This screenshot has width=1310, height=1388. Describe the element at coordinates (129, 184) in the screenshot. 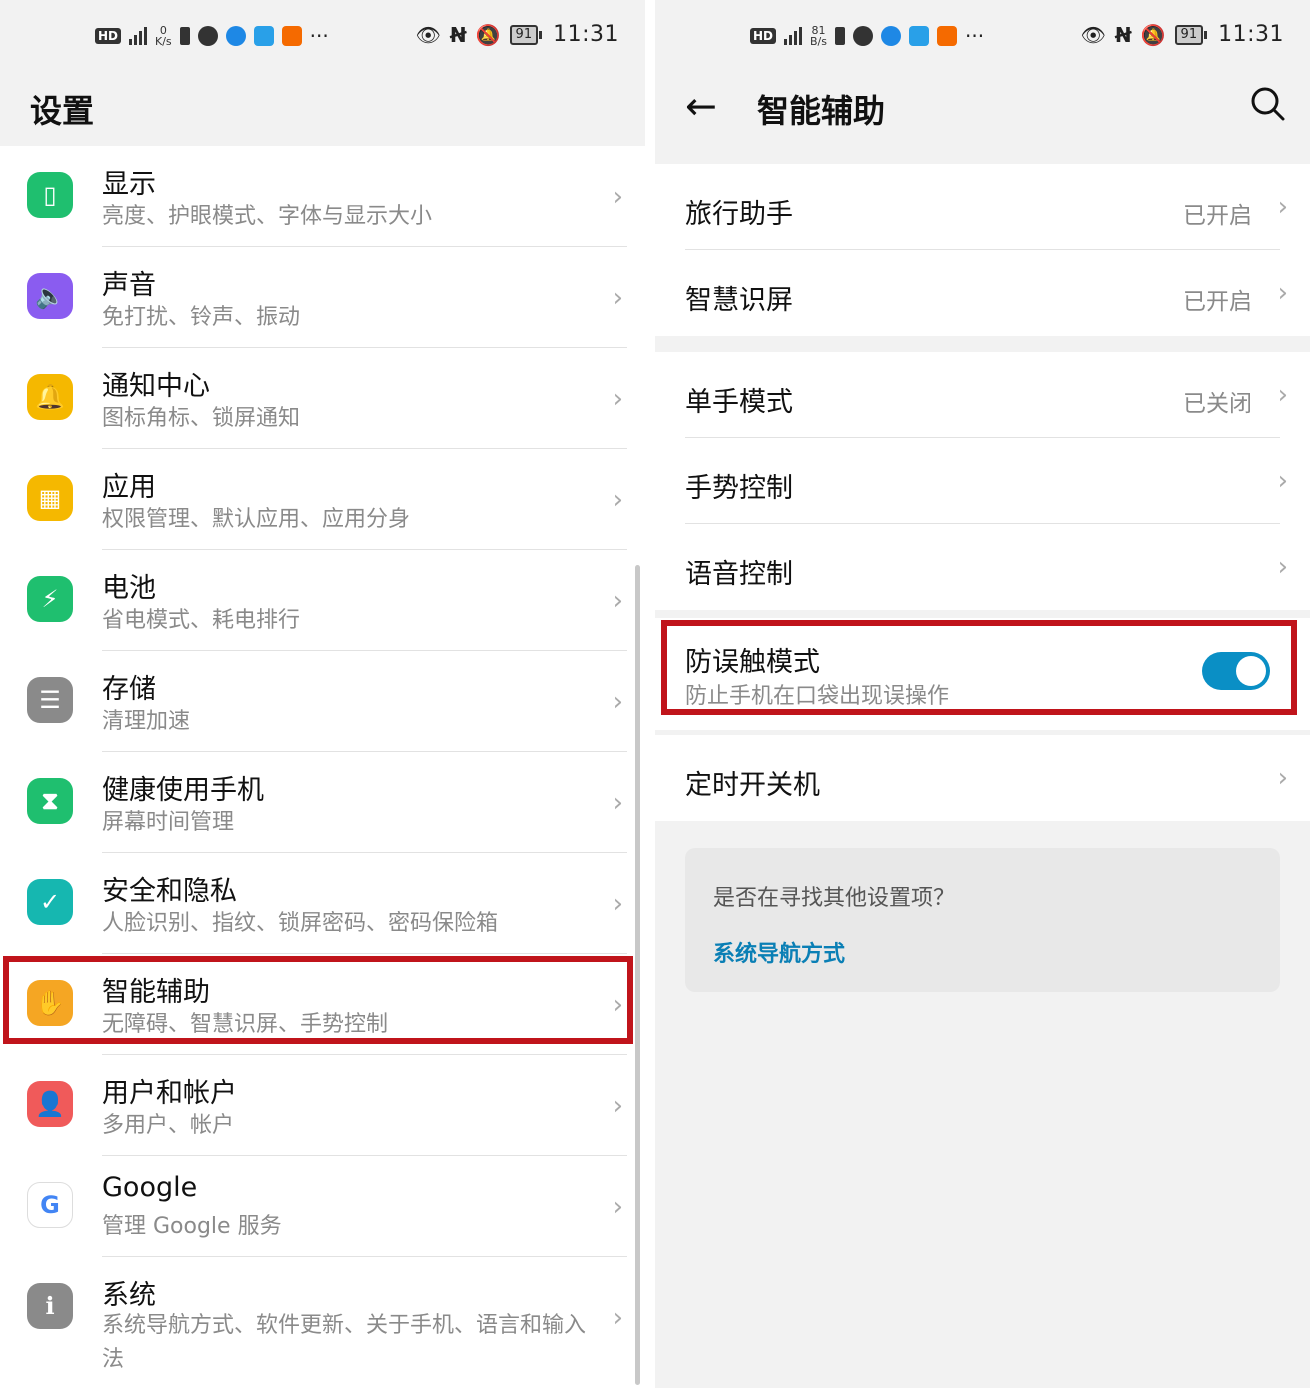

I see `settings-item-label: 显示` at that location.